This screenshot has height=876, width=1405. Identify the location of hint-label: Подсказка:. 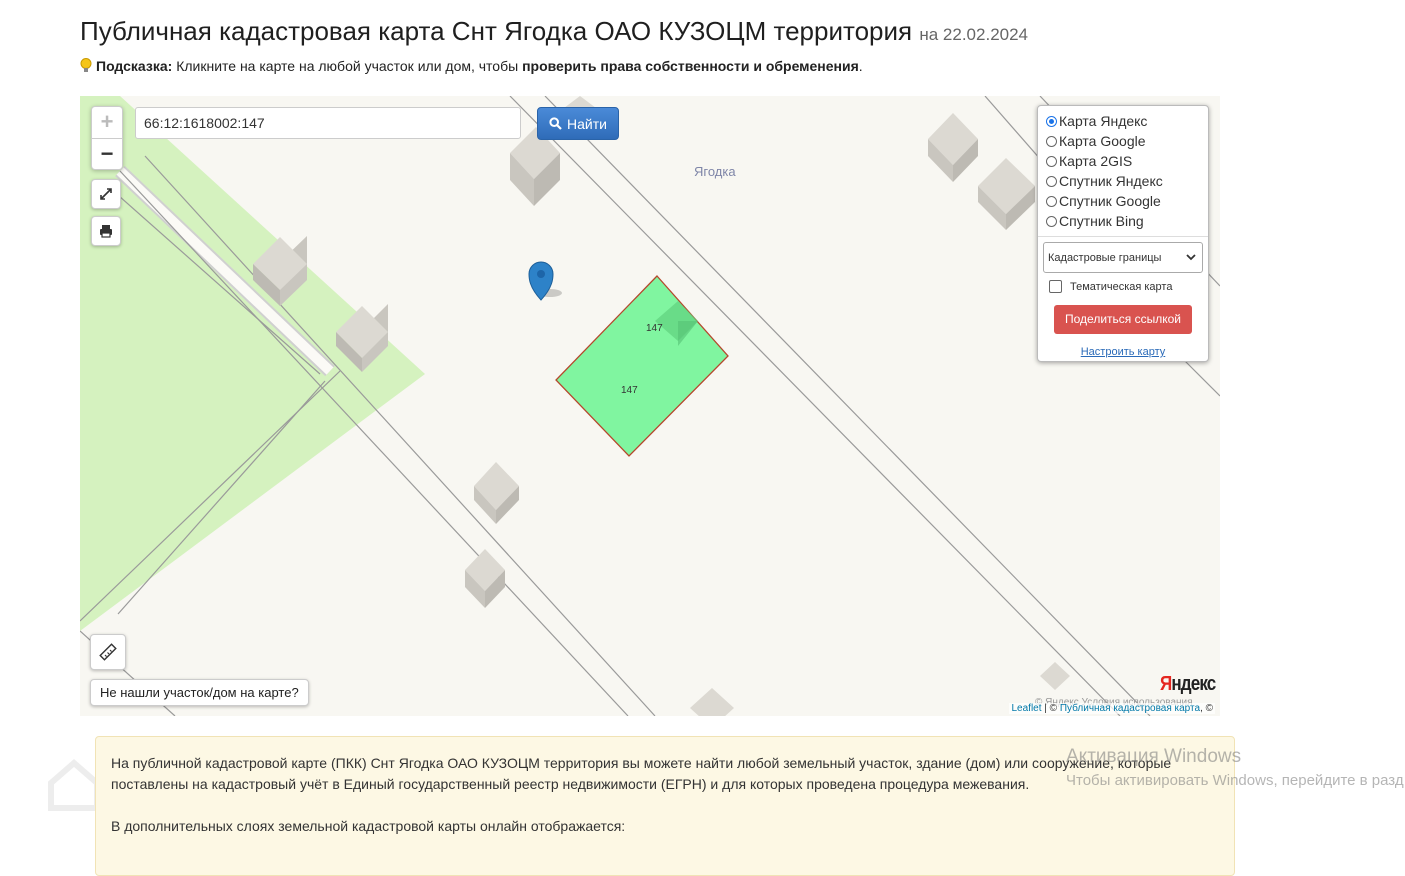
(134, 66).